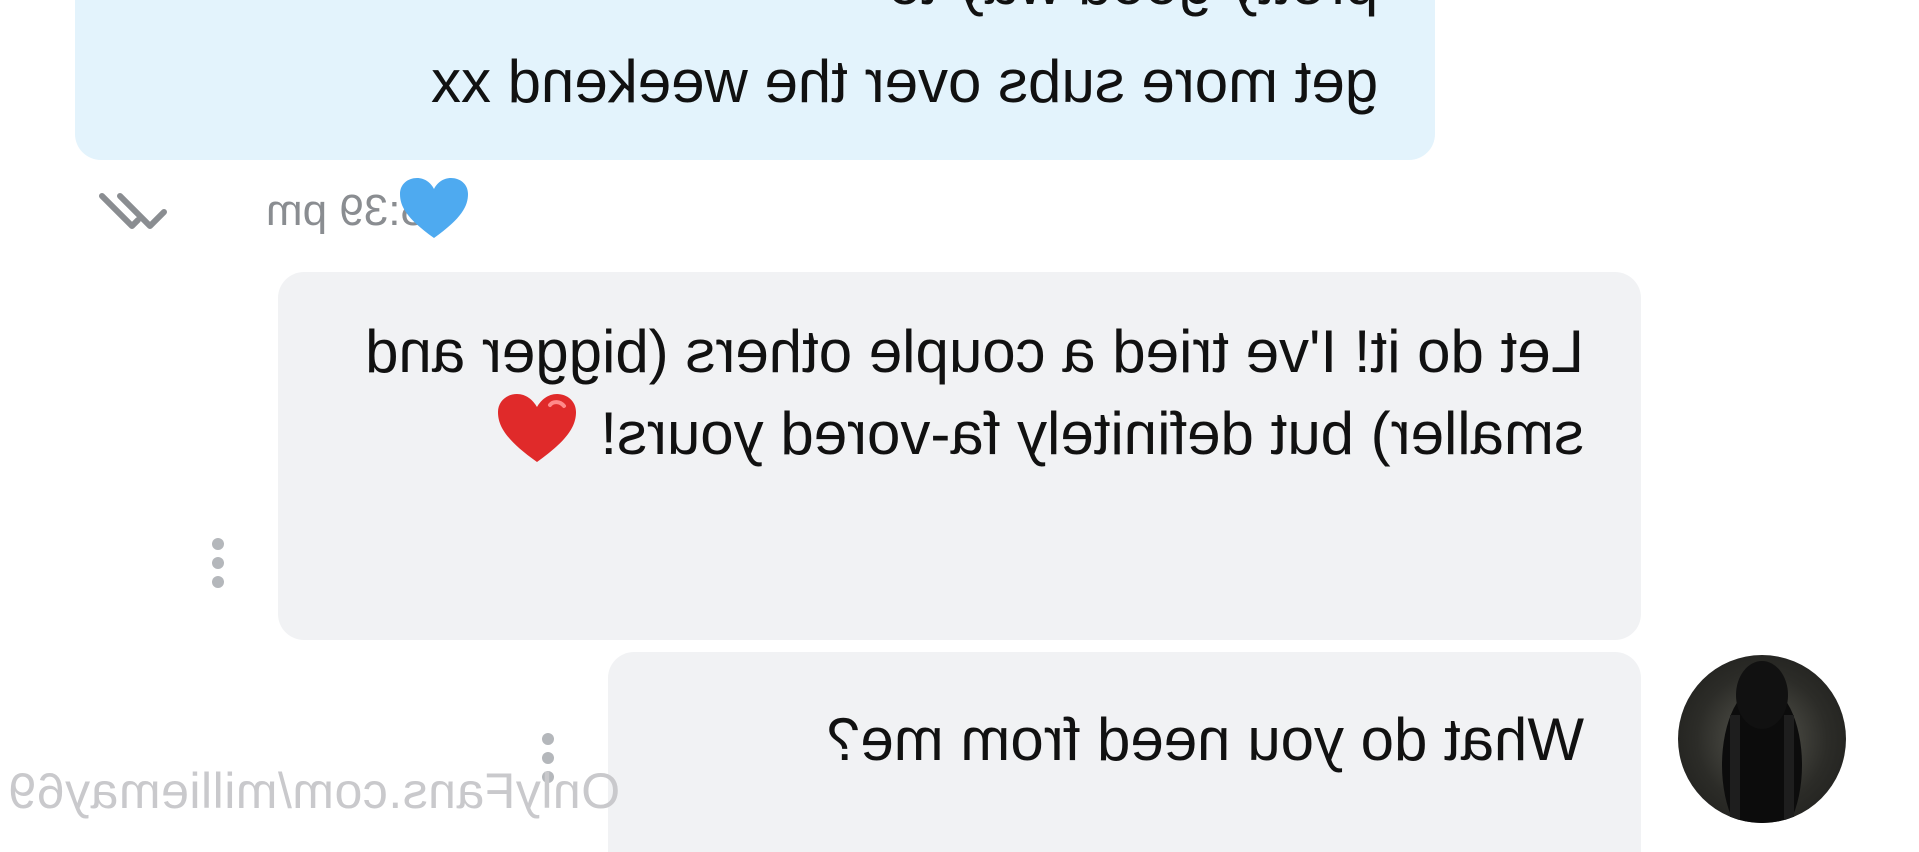  What do you see at coordinates (314, 791) in the screenshot?
I see `watermark: OnlyFans.com/milliemay69` at bounding box center [314, 791].